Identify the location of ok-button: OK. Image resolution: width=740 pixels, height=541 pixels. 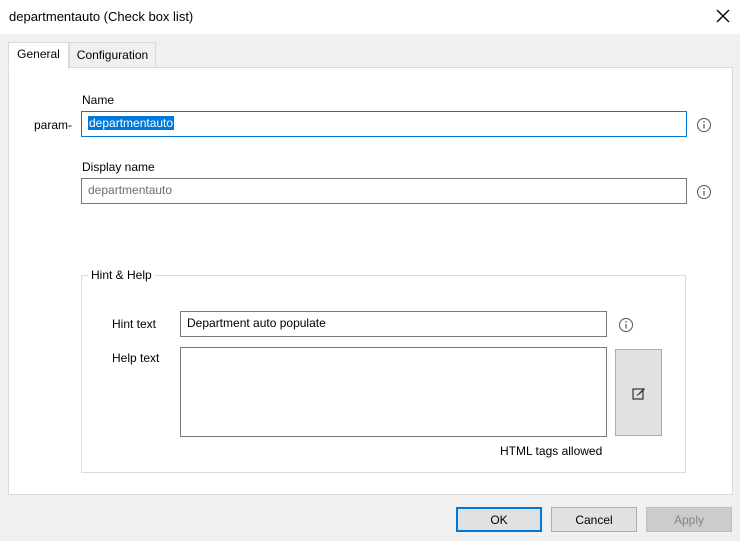
(499, 519).